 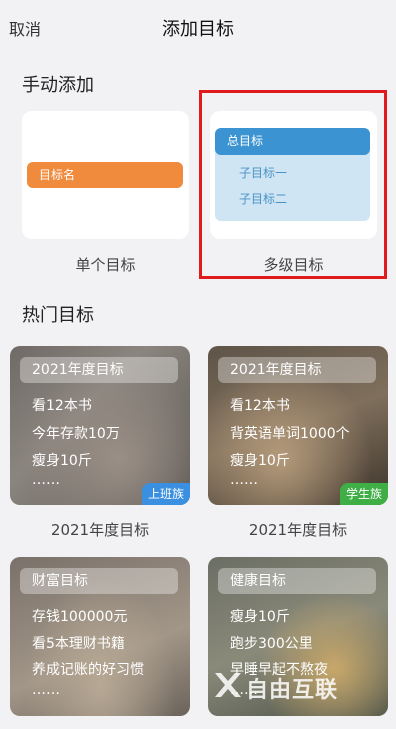 I want to click on badge-office-worker: 上班族, so click(x=165, y=494).